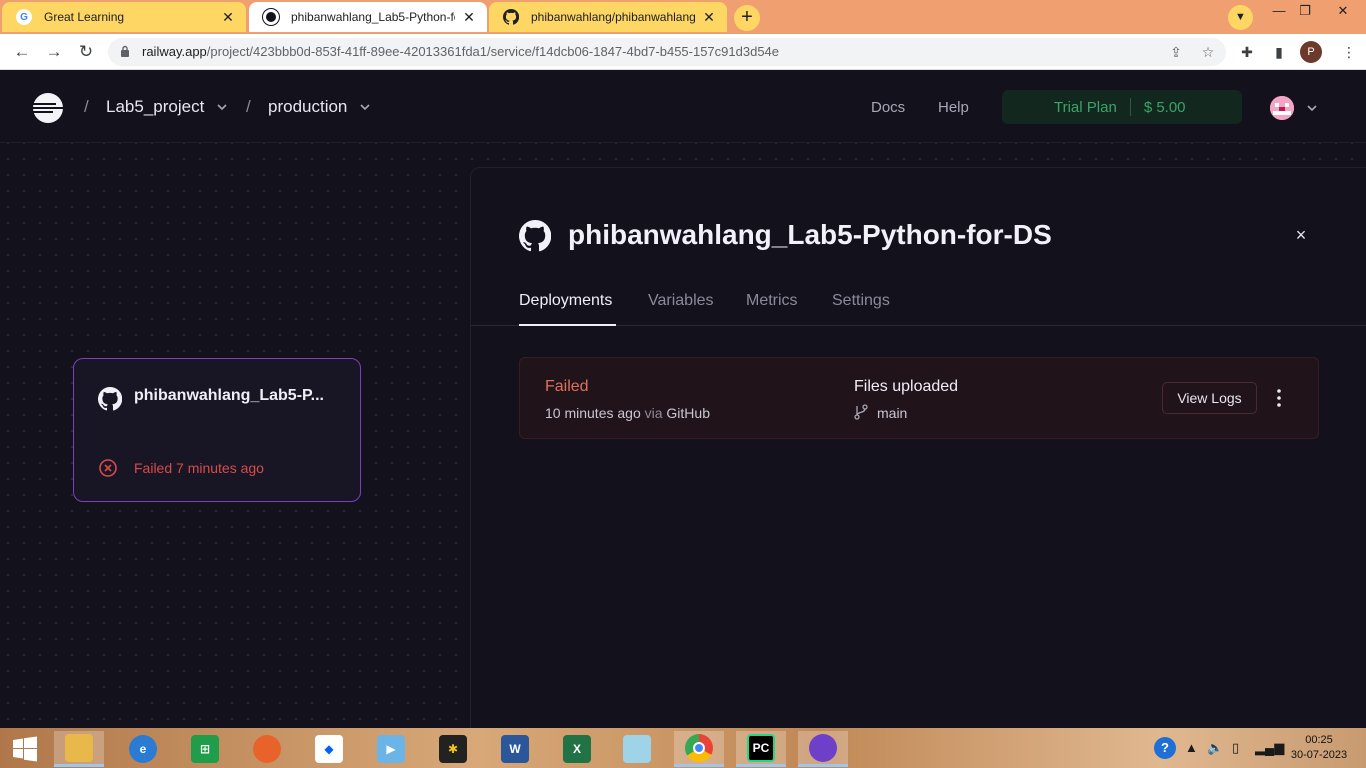  What do you see at coordinates (608, 17) in the screenshot?
I see `browser-tab-github: phibanwahlang/phibanwahlang_l ✕` at bounding box center [608, 17].